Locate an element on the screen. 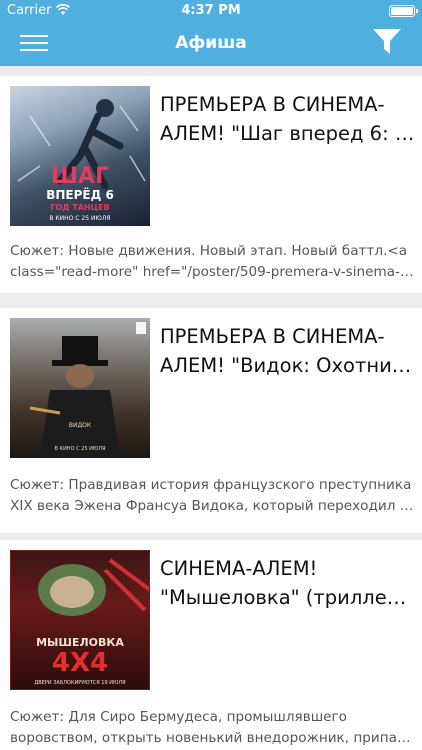  filter-funnel-icon is located at coordinates (387, 42).